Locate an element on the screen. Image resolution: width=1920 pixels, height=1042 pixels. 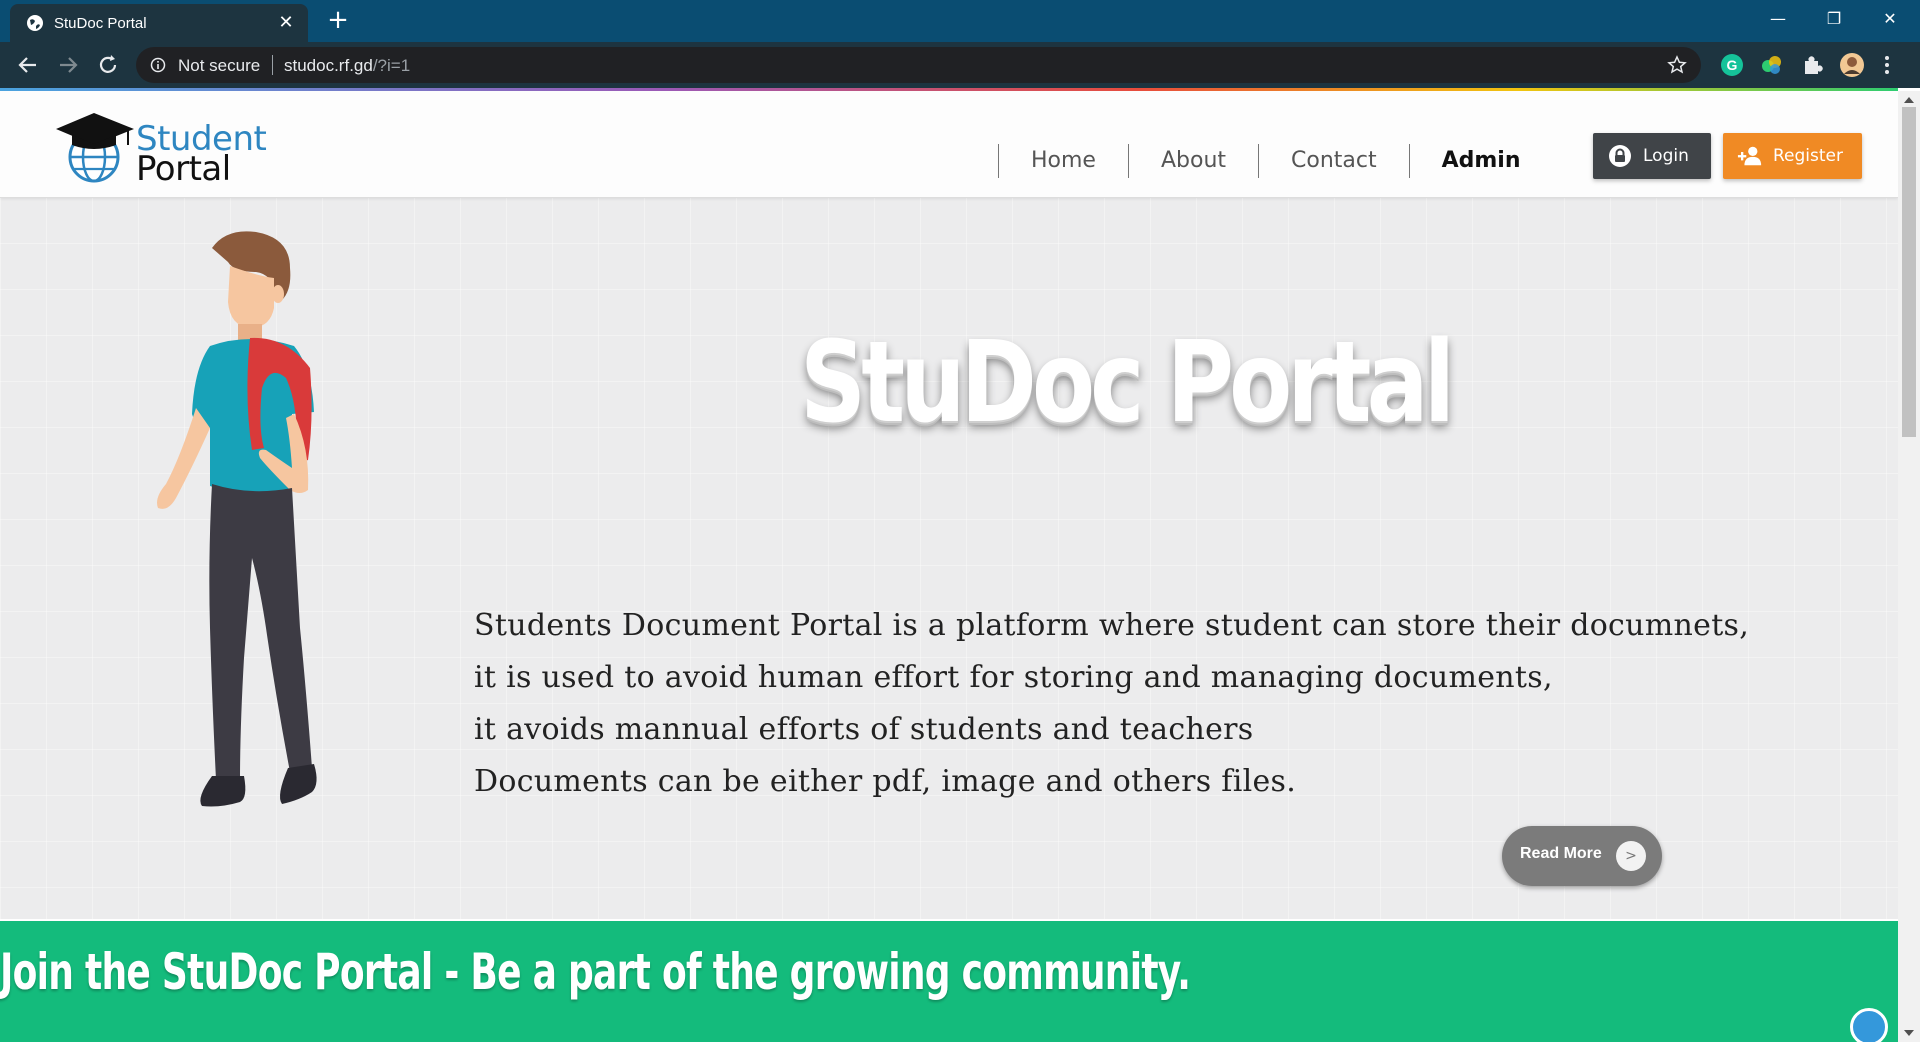
tab-close-icon: ✕ is located at coordinates (286, 22).